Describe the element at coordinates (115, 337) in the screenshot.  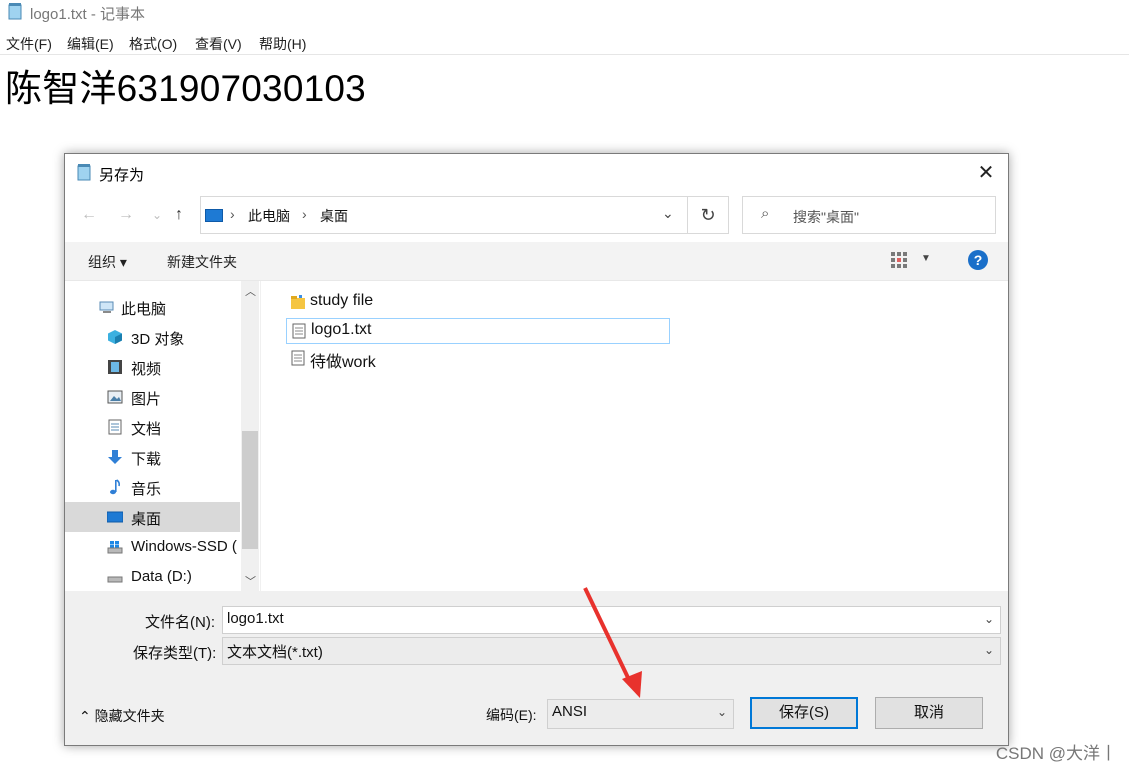
I see `cube-icon` at that location.